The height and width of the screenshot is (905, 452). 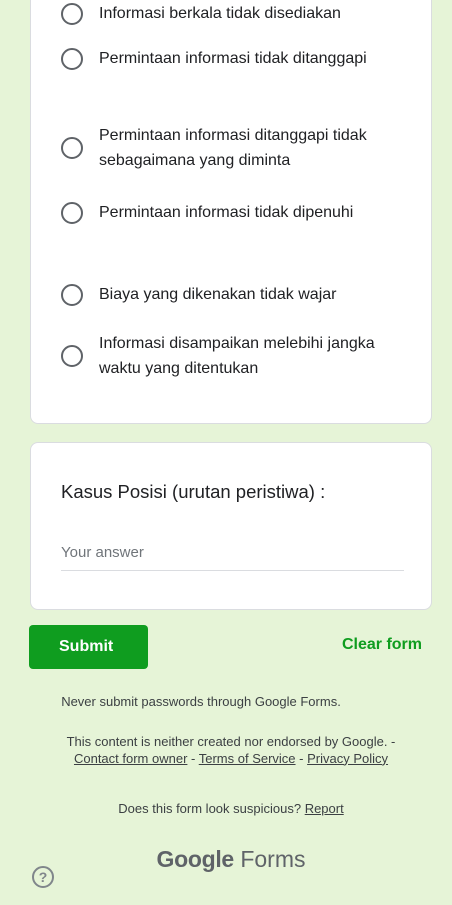 What do you see at coordinates (247, 758) in the screenshot?
I see `terms-link: Terms of Service` at bounding box center [247, 758].